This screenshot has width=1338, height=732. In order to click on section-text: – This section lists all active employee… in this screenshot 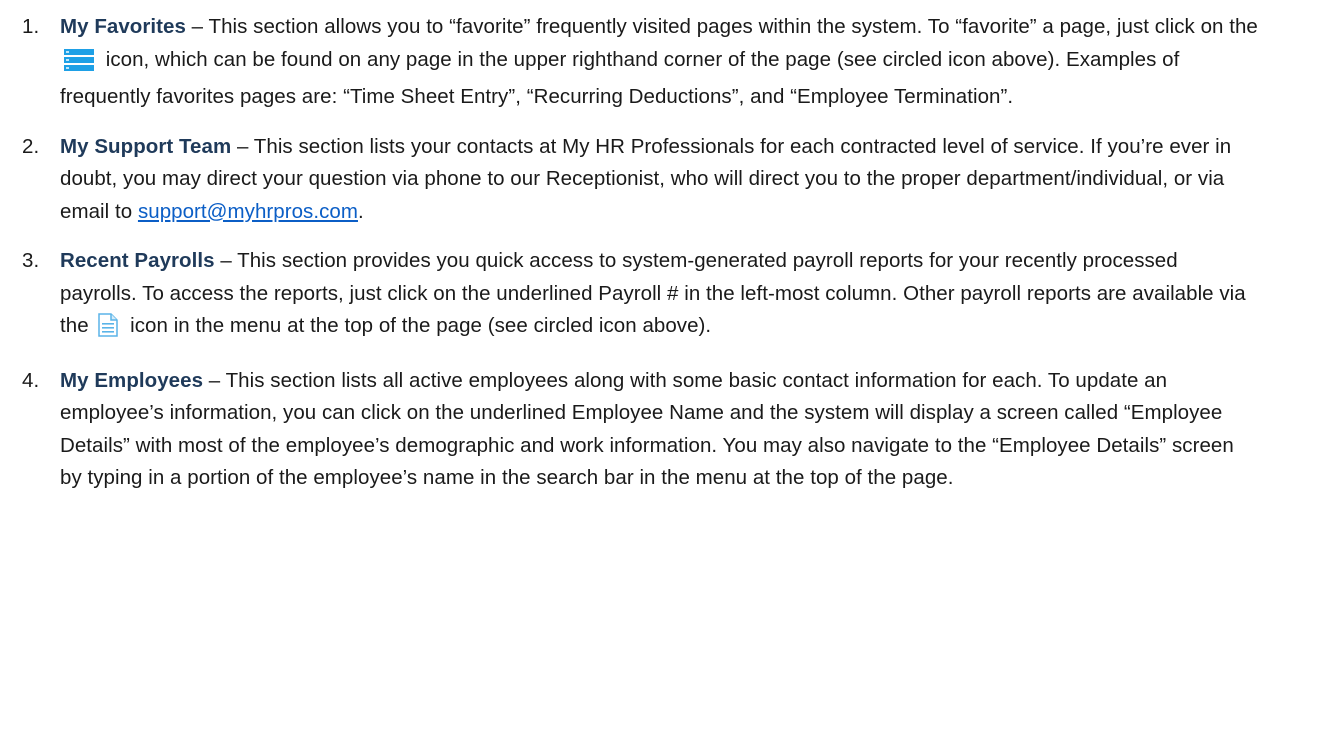, I will do `click(647, 429)`.